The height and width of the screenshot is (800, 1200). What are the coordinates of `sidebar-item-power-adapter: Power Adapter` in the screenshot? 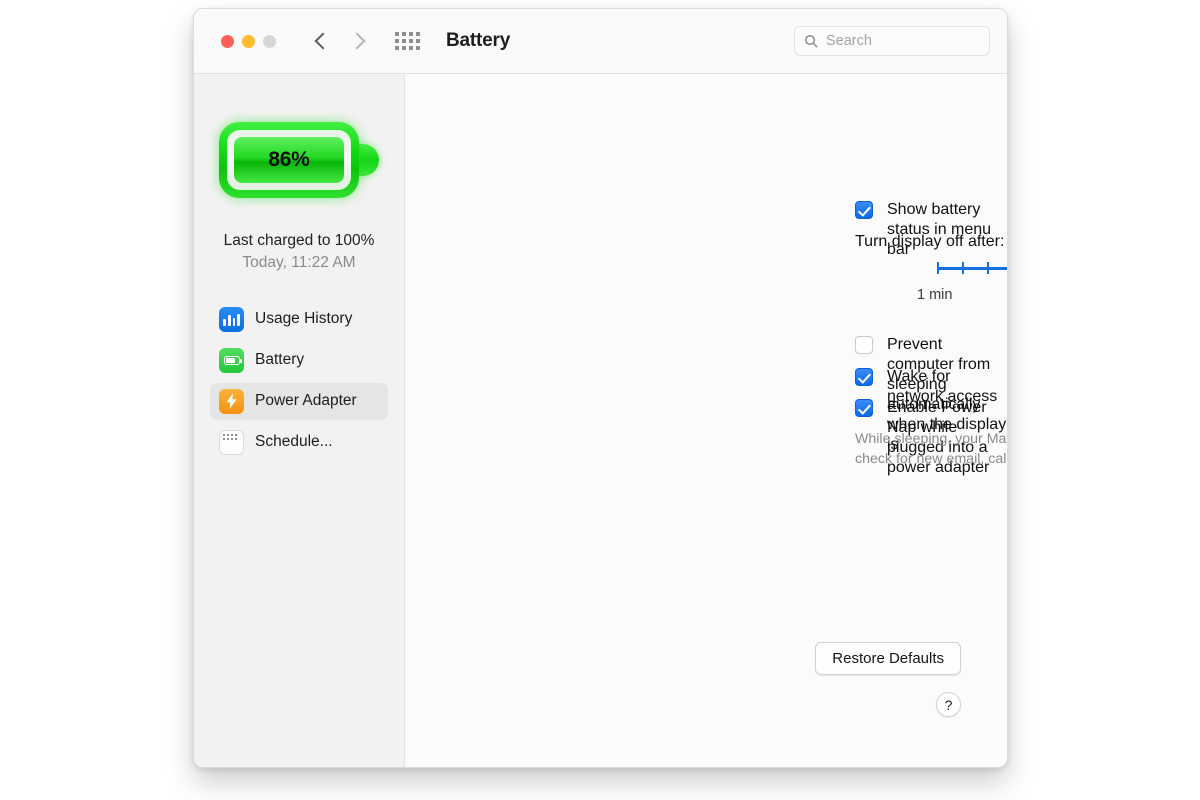 It's located at (299, 401).